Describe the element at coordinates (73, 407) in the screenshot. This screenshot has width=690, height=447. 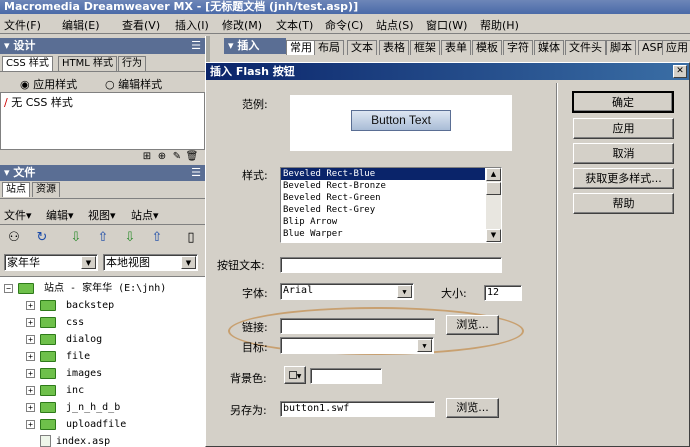
I see `tree-folder: + j_n_h_d_b` at that location.